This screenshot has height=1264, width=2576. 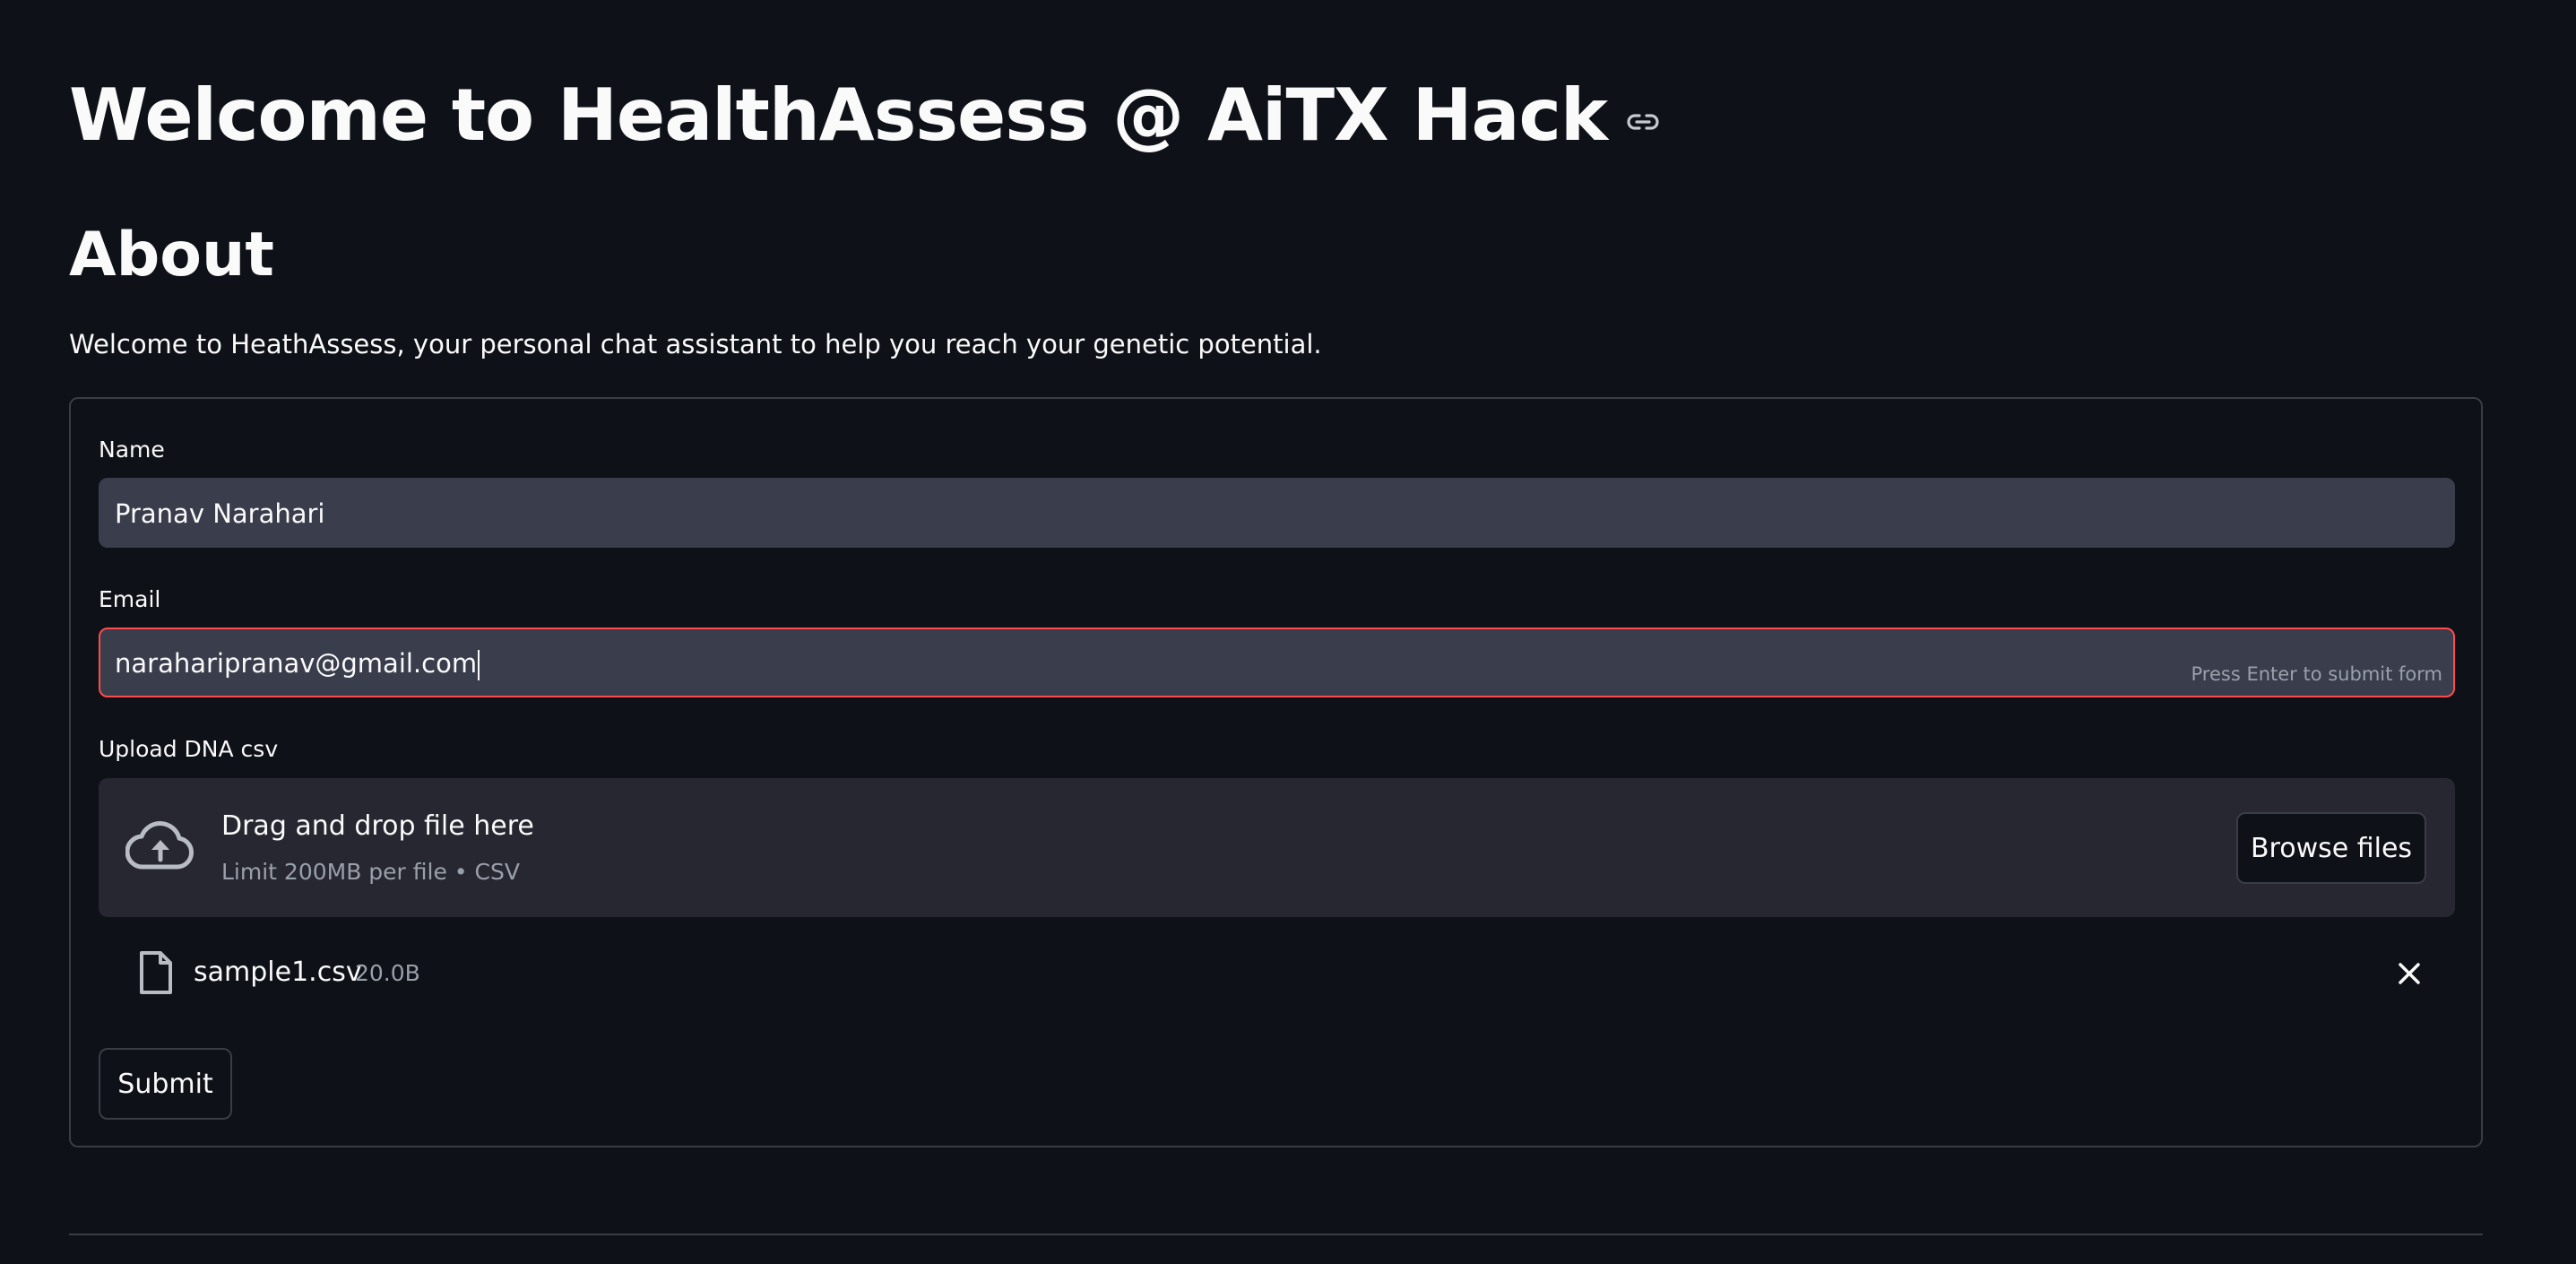 What do you see at coordinates (2409, 973) in the screenshot?
I see `close-icon` at bounding box center [2409, 973].